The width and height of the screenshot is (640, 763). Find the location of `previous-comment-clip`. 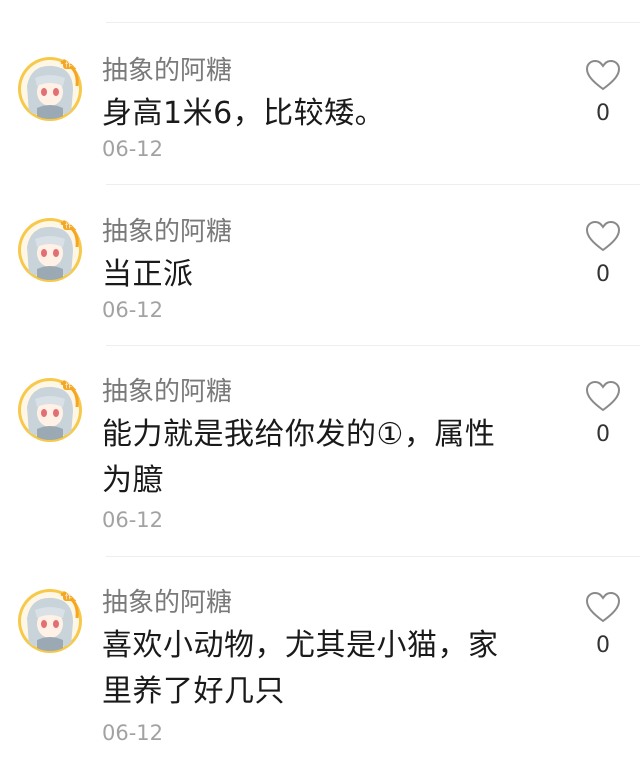

previous-comment-clip is located at coordinates (373, 12).